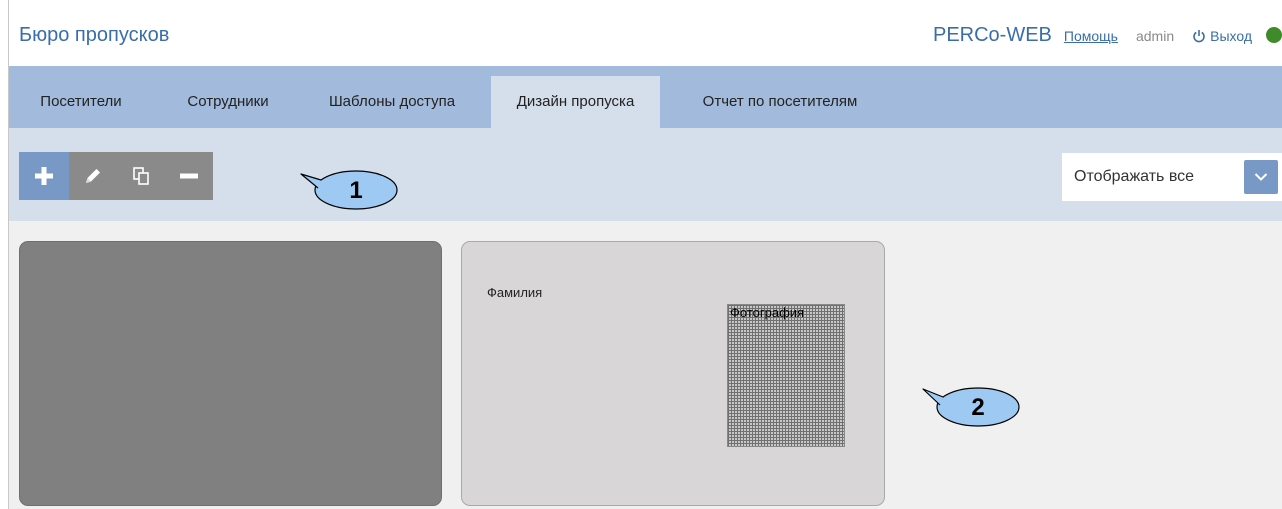 This screenshot has width=1282, height=509. I want to click on copy-icon, so click(141, 176).